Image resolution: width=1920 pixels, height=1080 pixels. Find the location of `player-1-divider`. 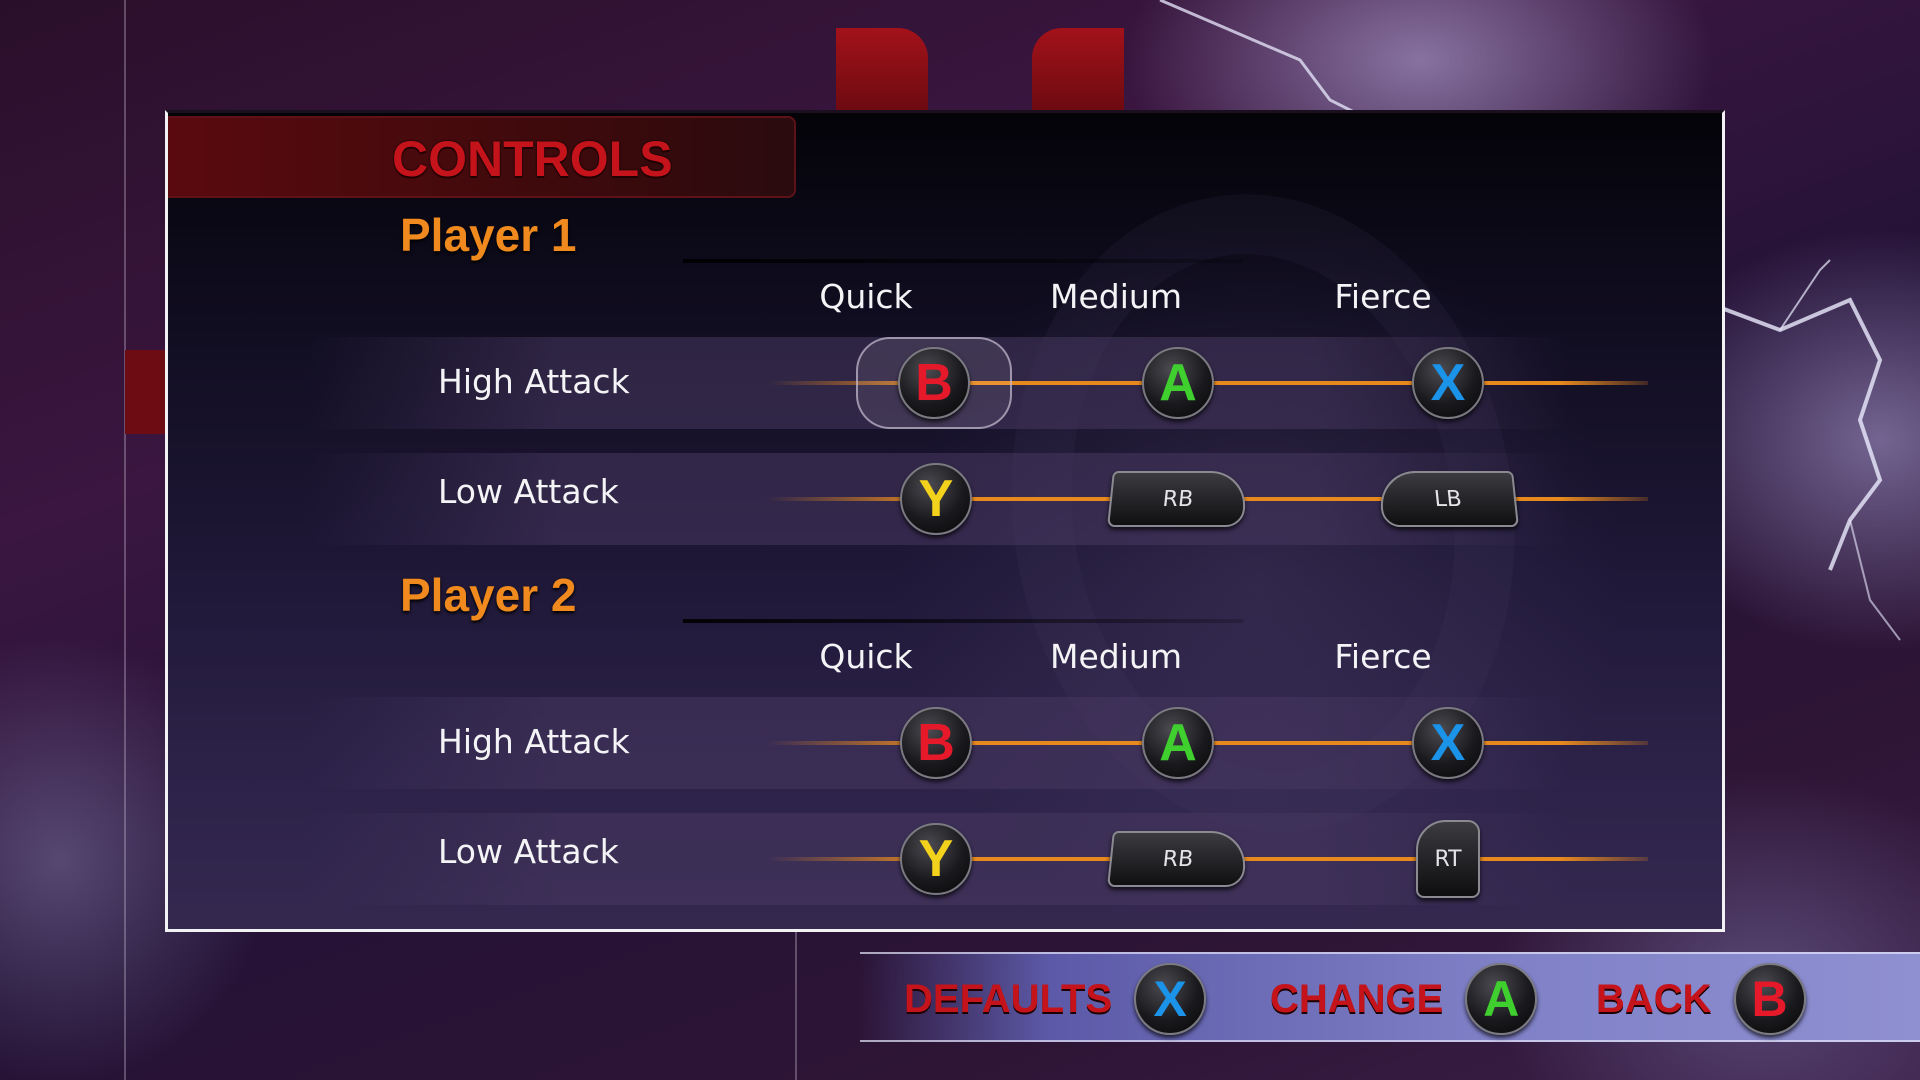

player-1-divider is located at coordinates (963, 261).